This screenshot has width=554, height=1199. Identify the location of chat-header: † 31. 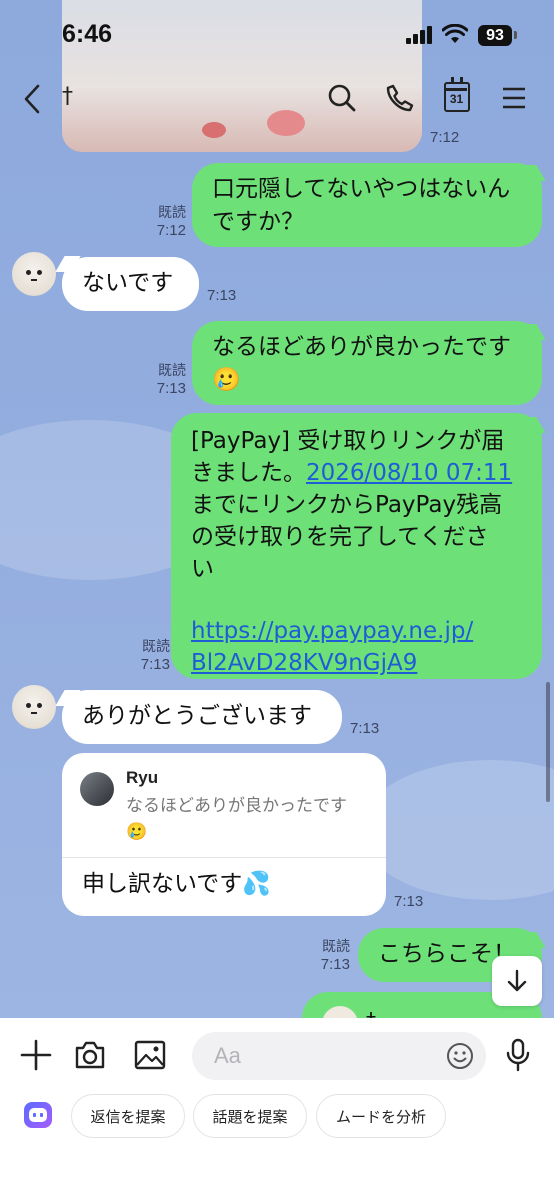
(277, 99).